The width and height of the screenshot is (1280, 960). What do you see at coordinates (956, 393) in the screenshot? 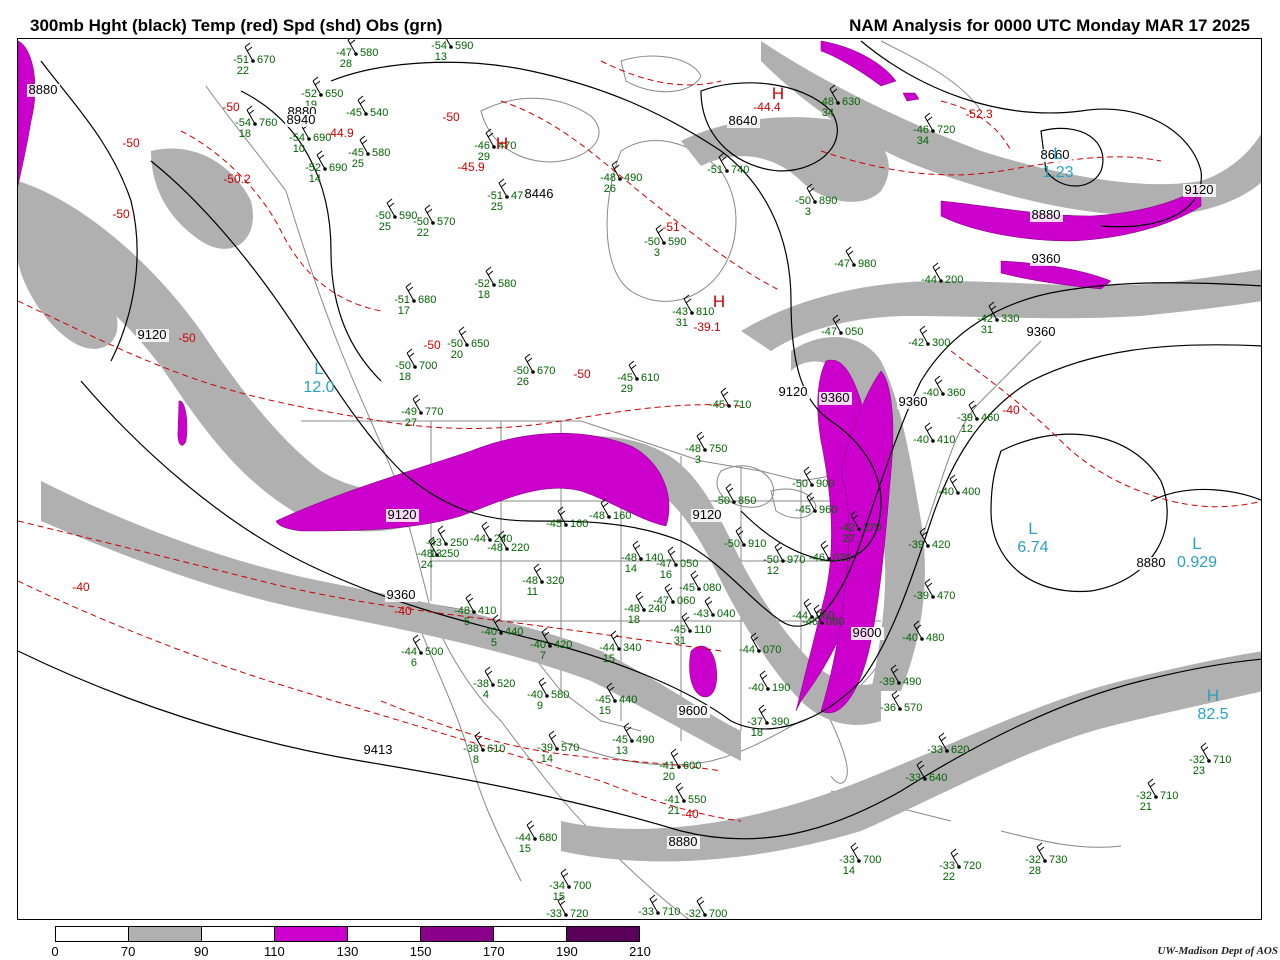
I see `obs-height: 360` at bounding box center [956, 393].